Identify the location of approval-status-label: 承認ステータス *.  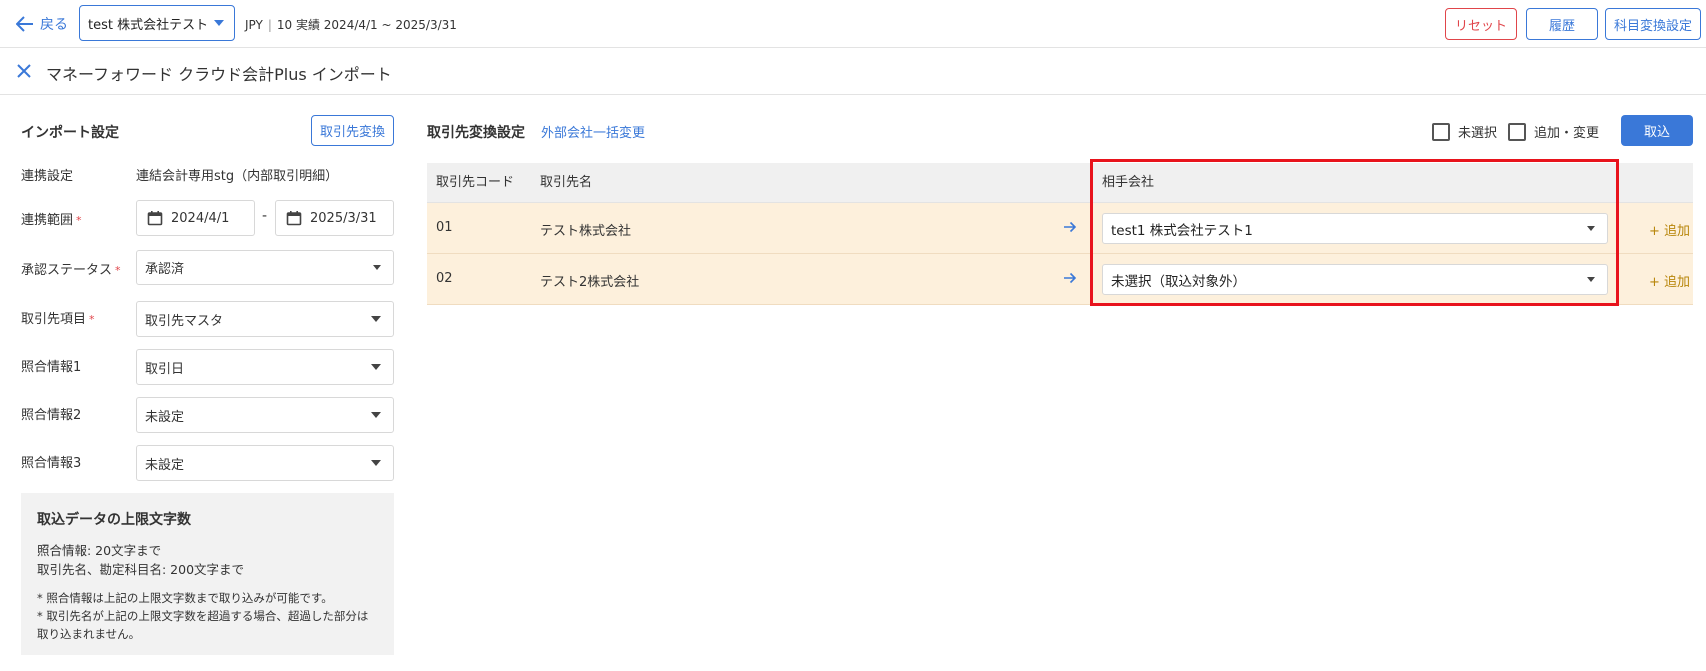
(71, 270).